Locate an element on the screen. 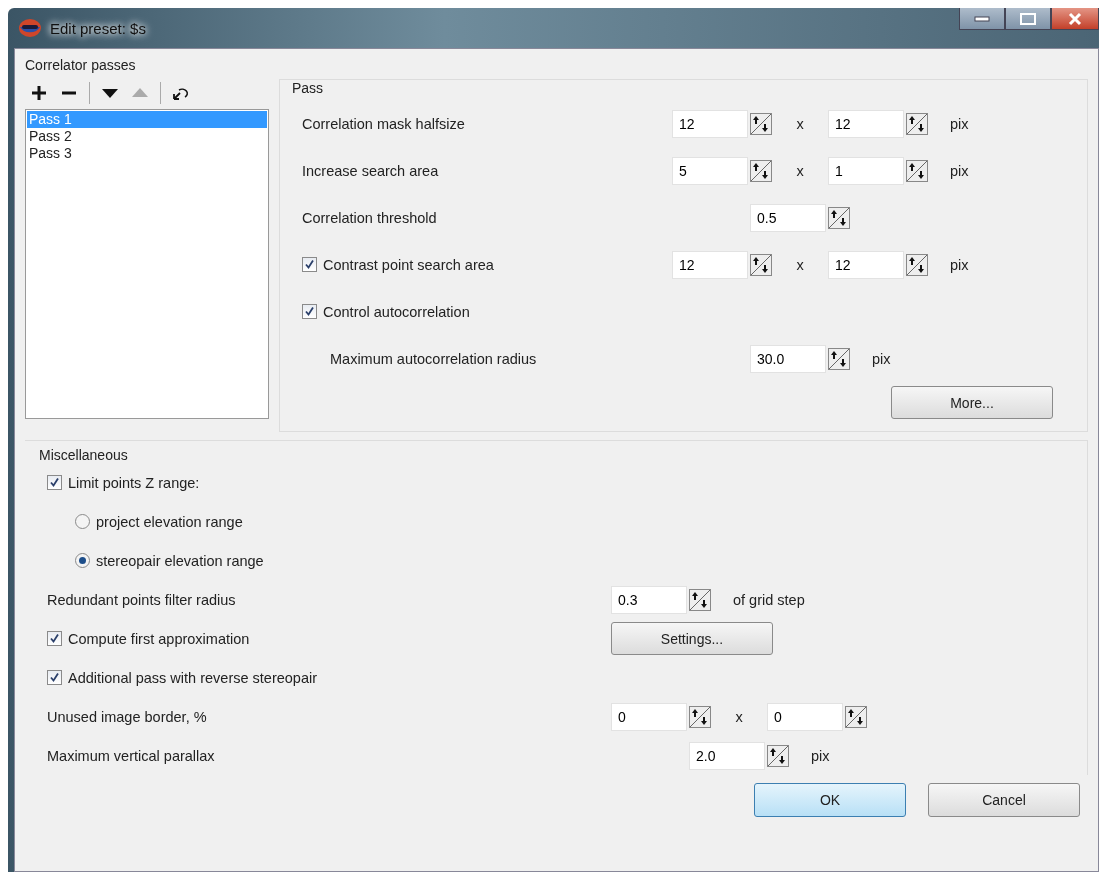 The image size is (1105, 872). option-label: Contrast point search area is located at coordinates (408, 264).